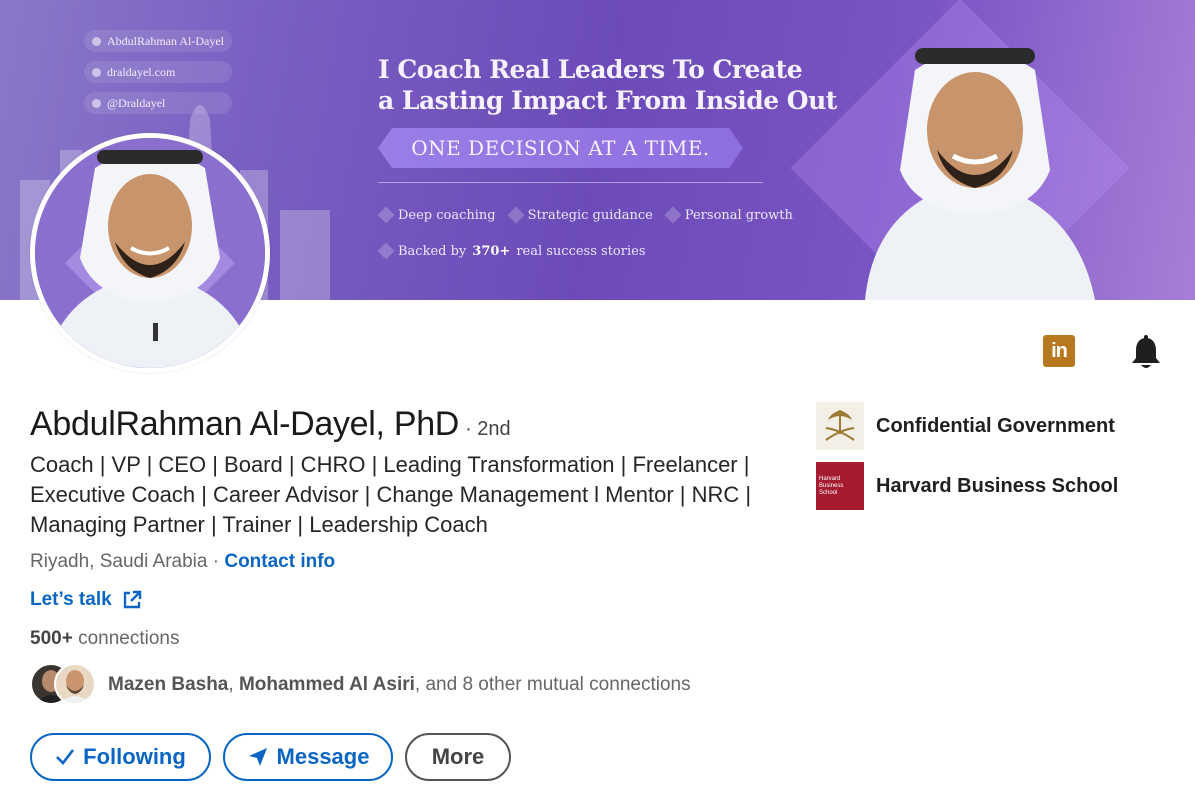  I want to click on user-icon, so click(96, 41).